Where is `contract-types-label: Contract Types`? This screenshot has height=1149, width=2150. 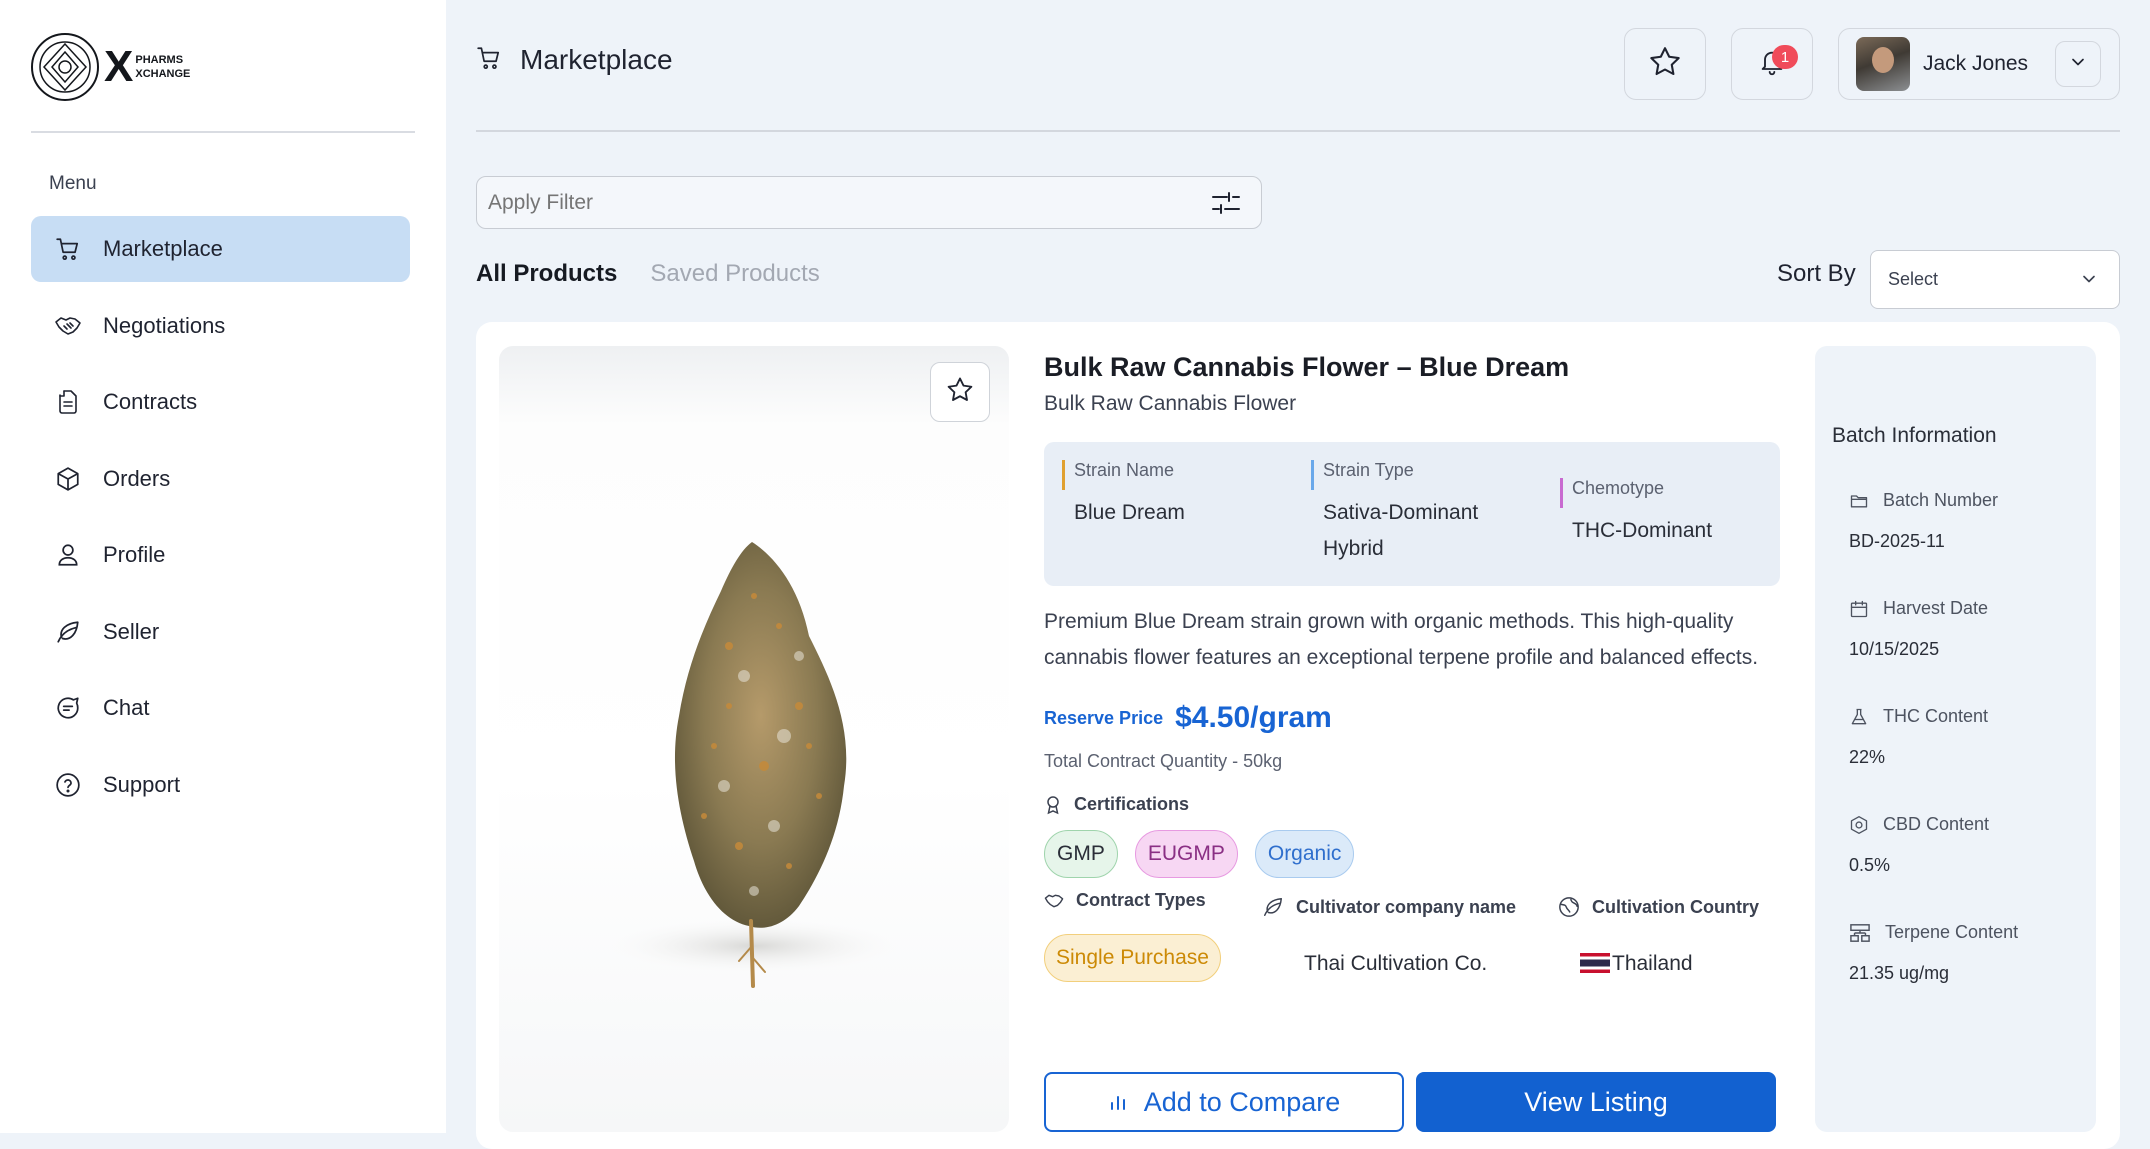 contract-types-label: Contract Types is located at coordinates (1141, 900).